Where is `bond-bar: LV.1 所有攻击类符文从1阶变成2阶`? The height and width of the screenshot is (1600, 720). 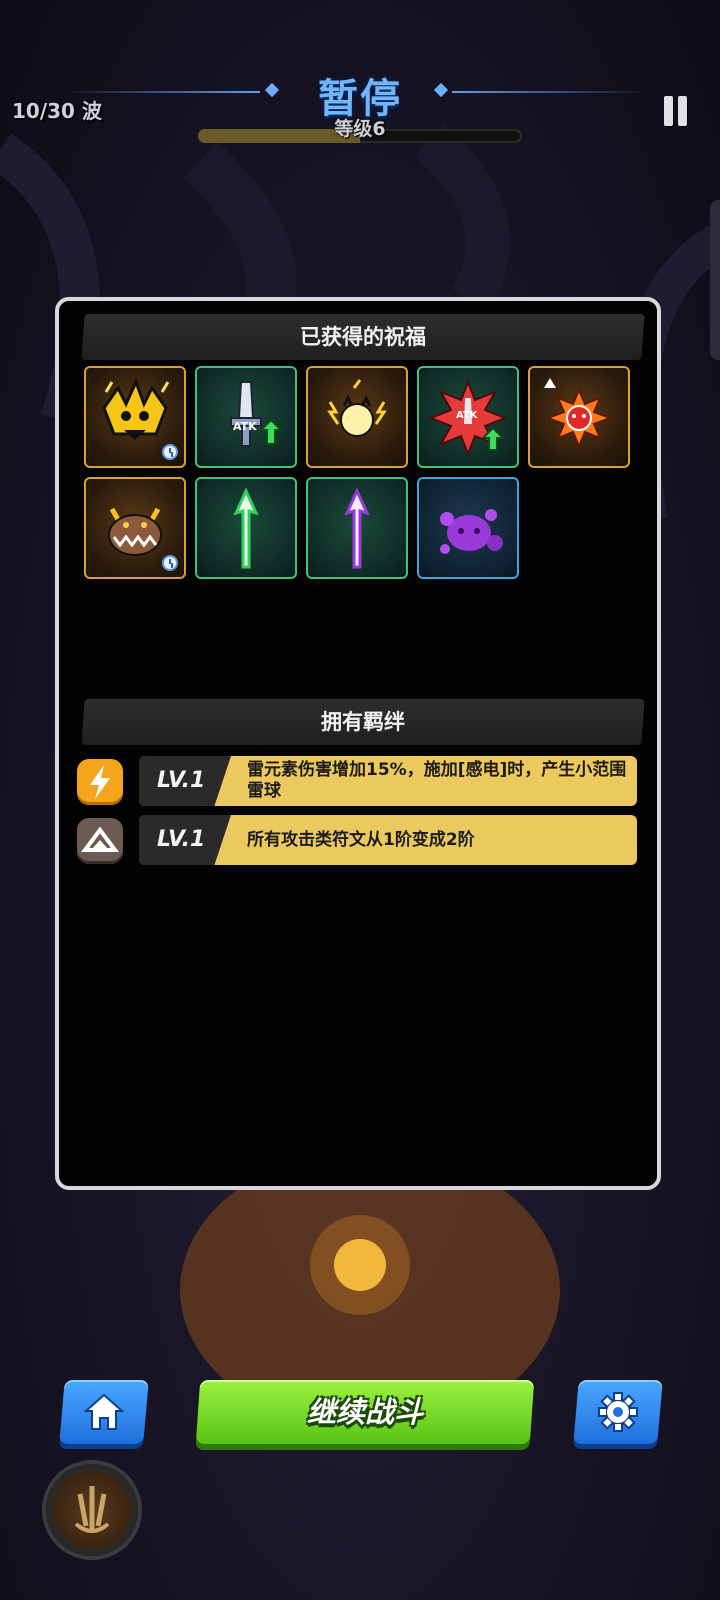 bond-bar: LV.1 所有攻击类符文从1阶变成2阶 is located at coordinates (388, 840).